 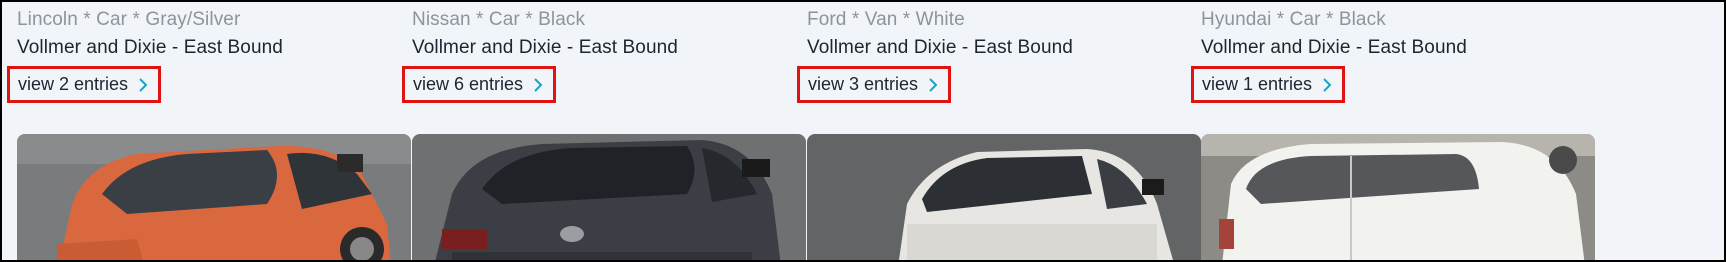 I want to click on view-entries-label: view 3 entries, so click(x=863, y=84).